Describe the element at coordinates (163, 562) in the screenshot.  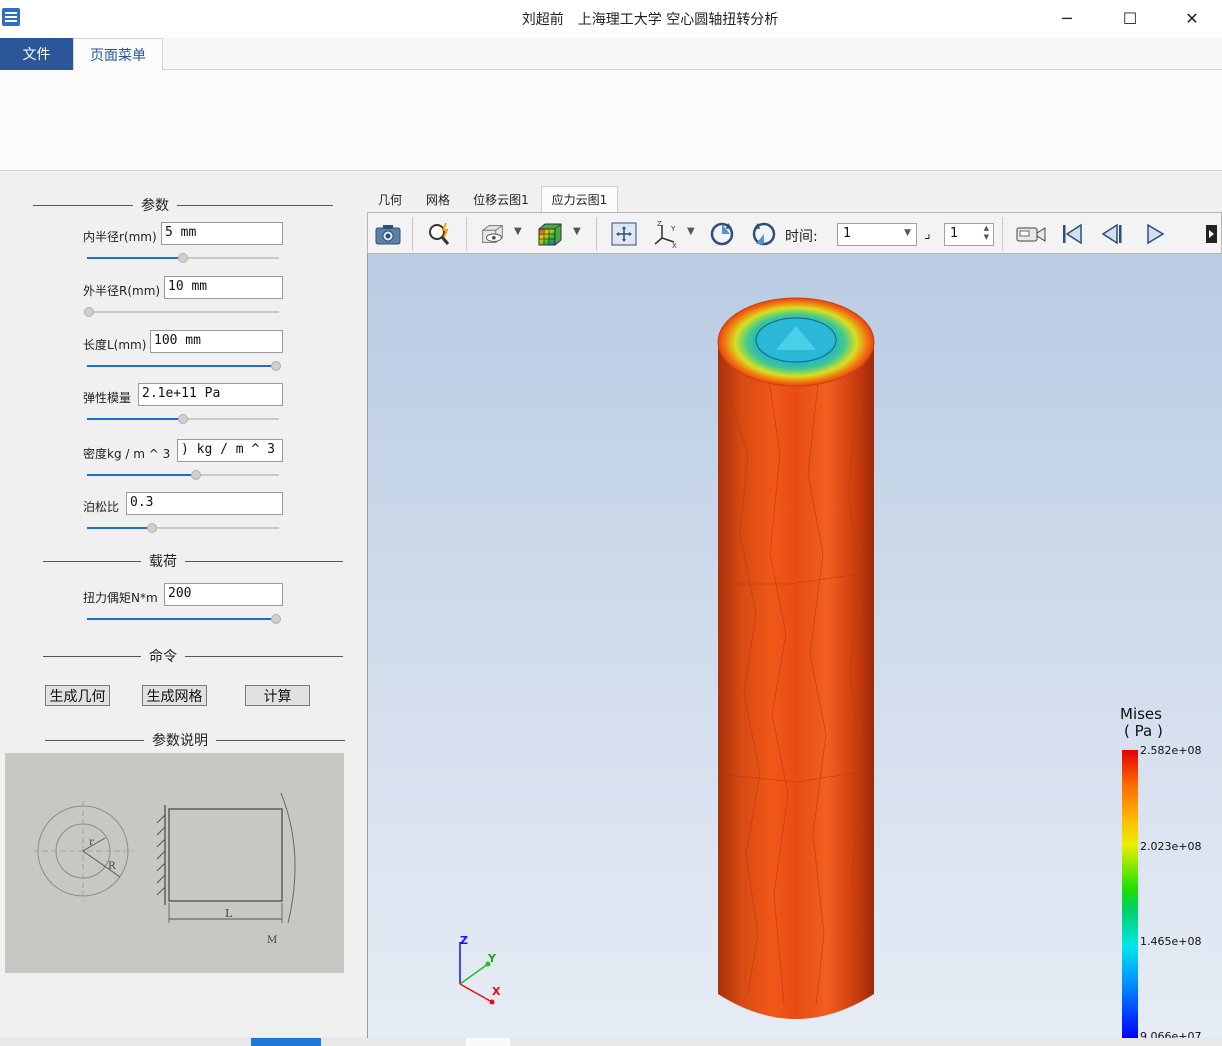
I see `load-title-text: 载荷` at that location.